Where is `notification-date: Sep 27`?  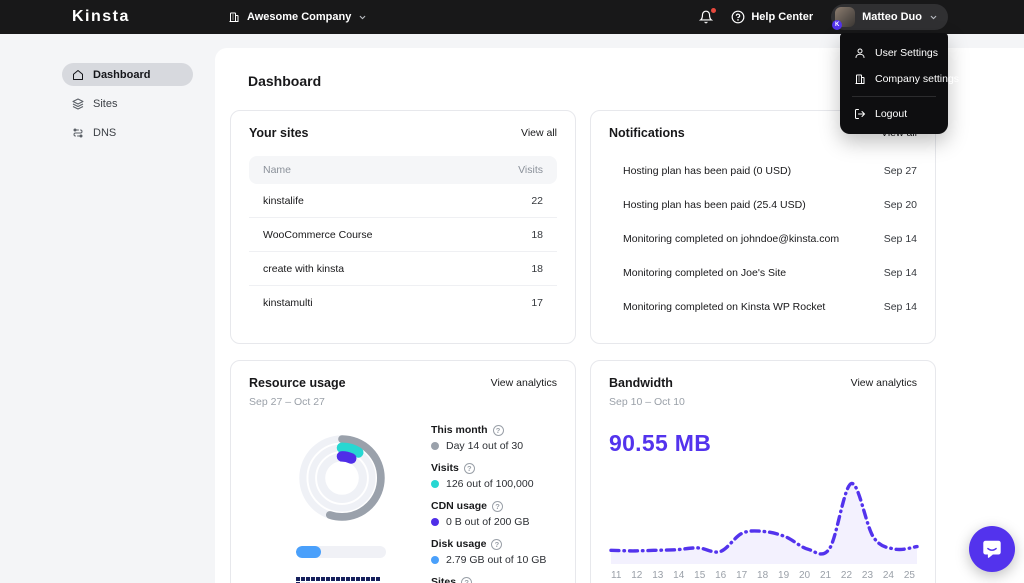
notification-date: Sep 27 is located at coordinates (900, 171).